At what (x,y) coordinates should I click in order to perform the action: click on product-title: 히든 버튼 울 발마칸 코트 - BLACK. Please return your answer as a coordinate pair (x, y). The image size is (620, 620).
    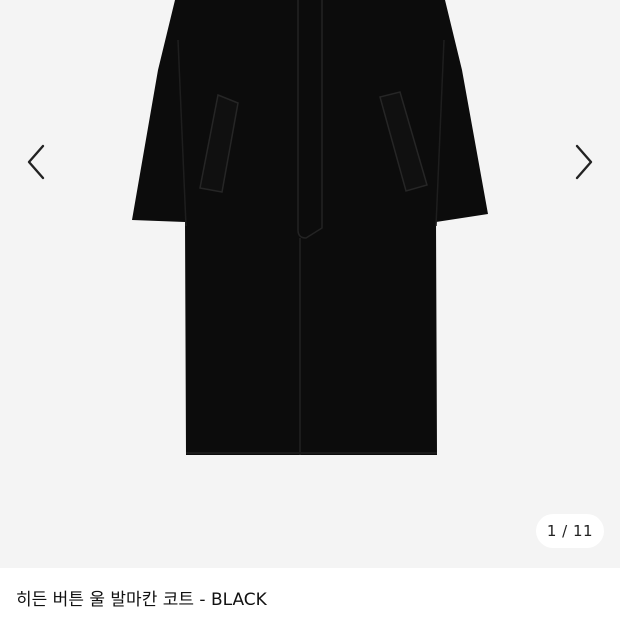
    Looking at the image, I should click on (141, 600).